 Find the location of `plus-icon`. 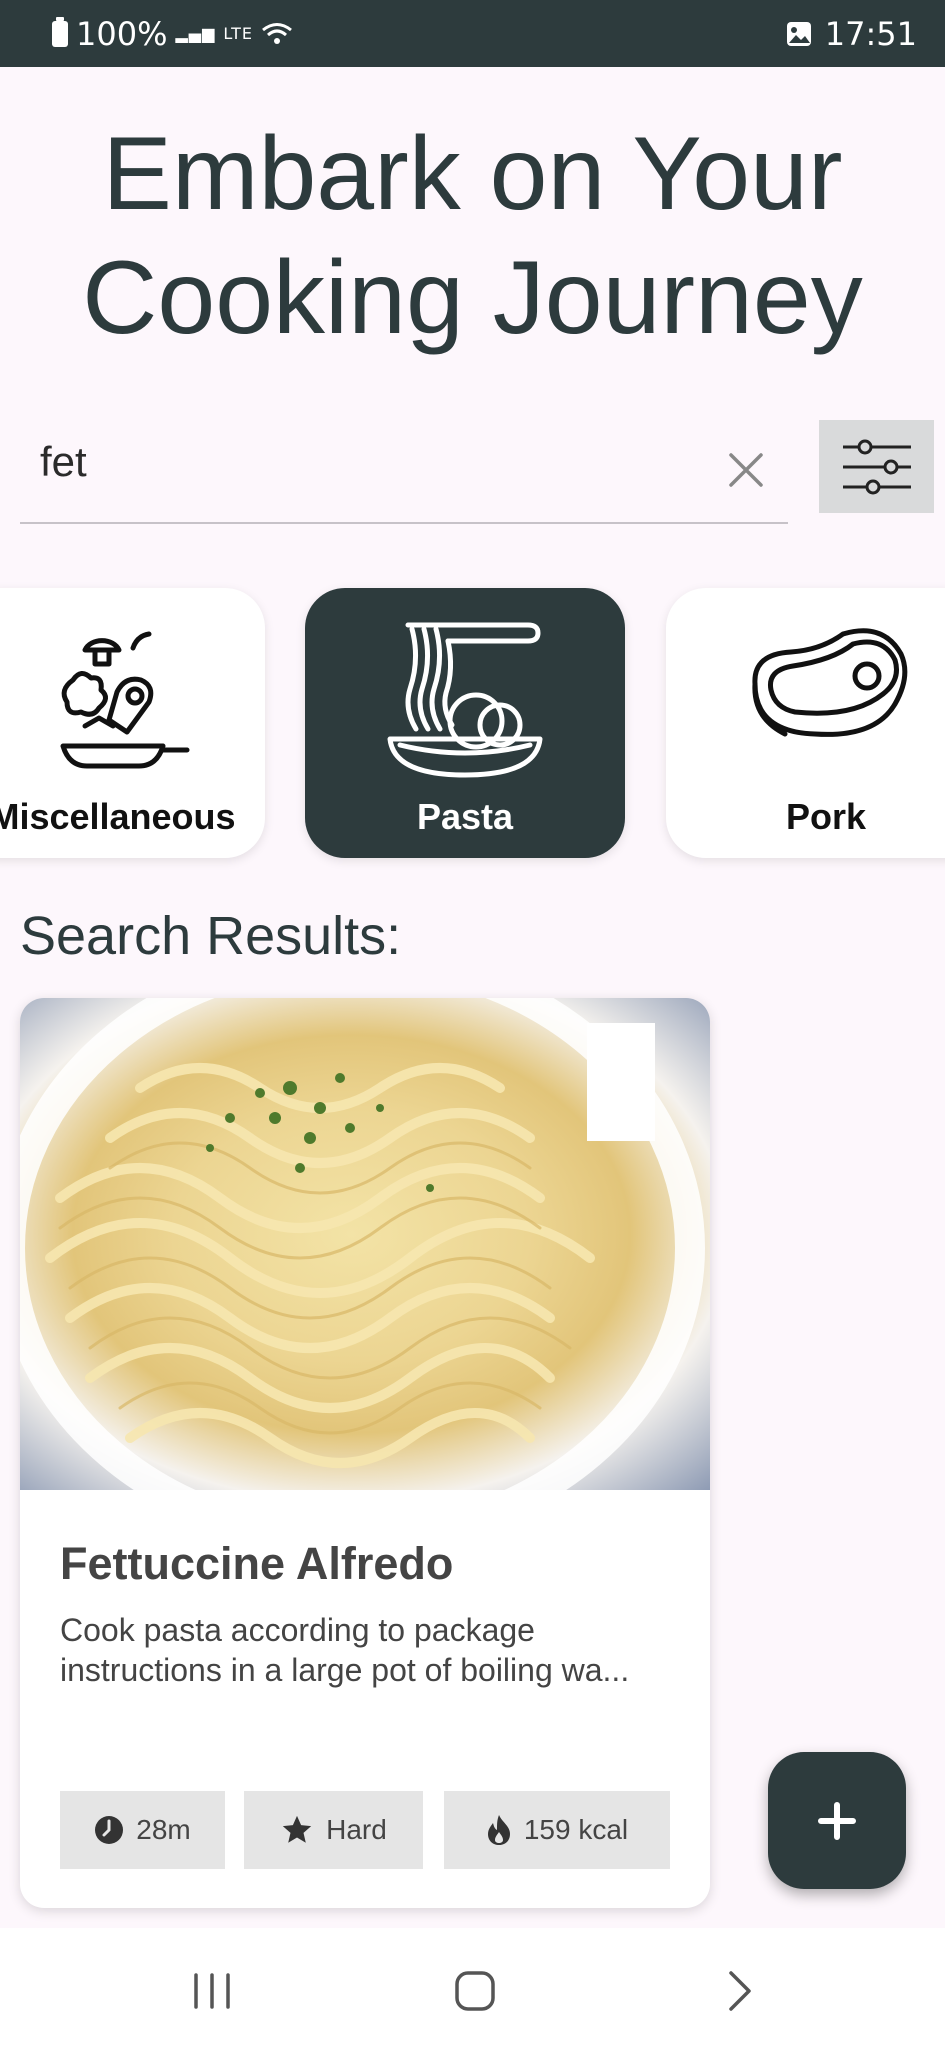

plus-icon is located at coordinates (837, 1820).